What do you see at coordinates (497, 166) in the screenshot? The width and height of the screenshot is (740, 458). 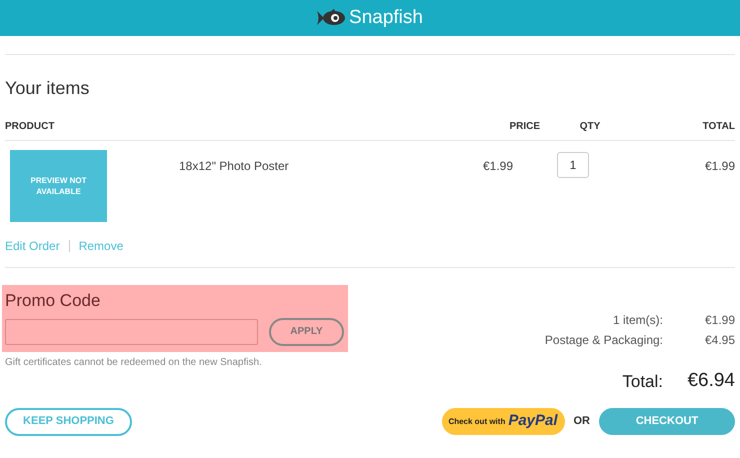 I see `price-text: €1.99` at bounding box center [497, 166].